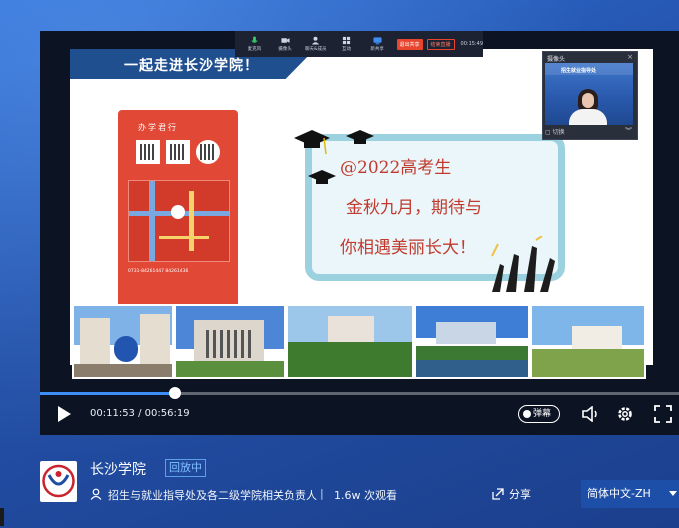 This screenshot has width=679, height=528. I want to click on channel-name: 长沙学院, so click(118, 469).